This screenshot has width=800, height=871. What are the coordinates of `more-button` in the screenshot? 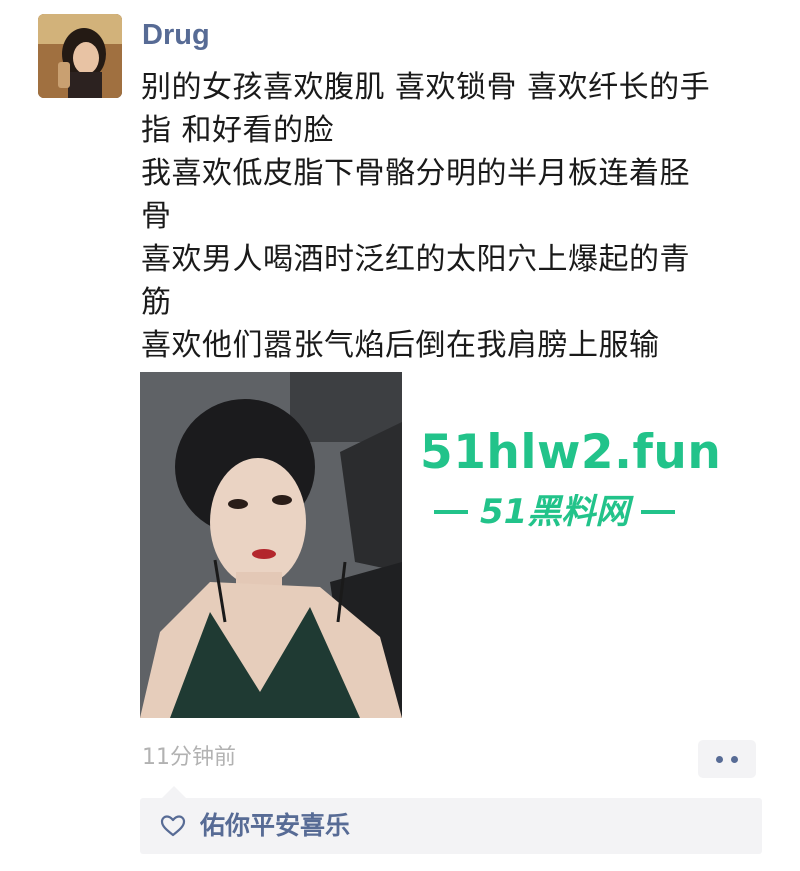 It's located at (727, 759).